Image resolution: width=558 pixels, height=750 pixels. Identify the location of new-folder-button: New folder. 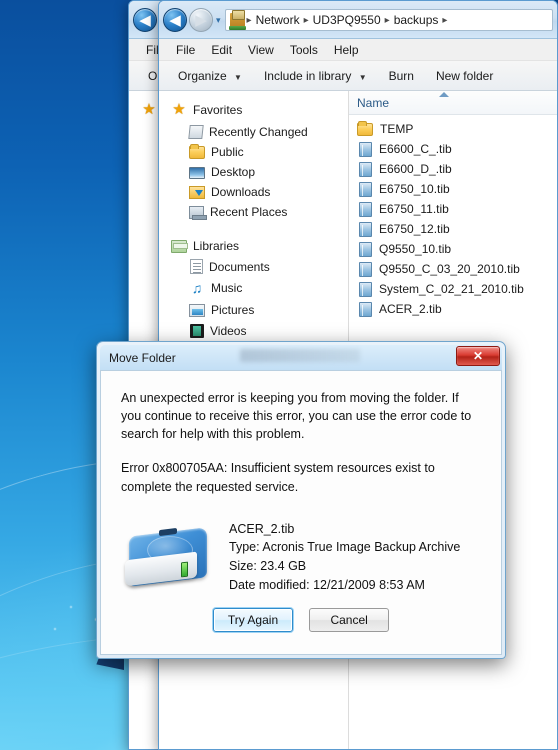
(464, 76).